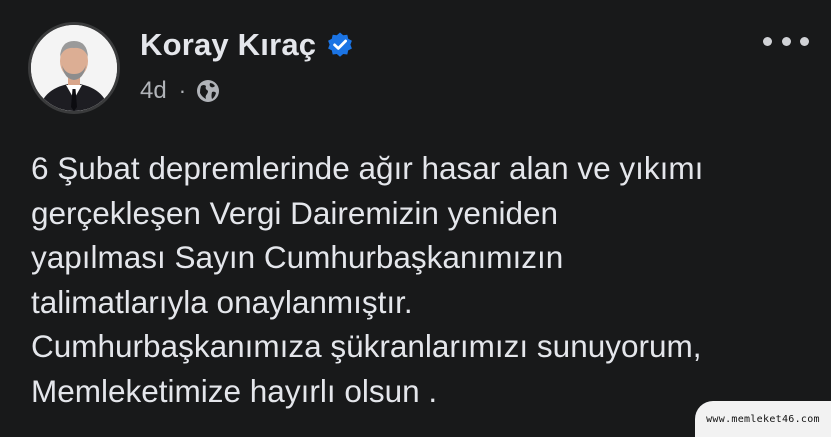 The width and height of the screenshot is (831, 437). I want to click on more-options-button, so click(786, 41).